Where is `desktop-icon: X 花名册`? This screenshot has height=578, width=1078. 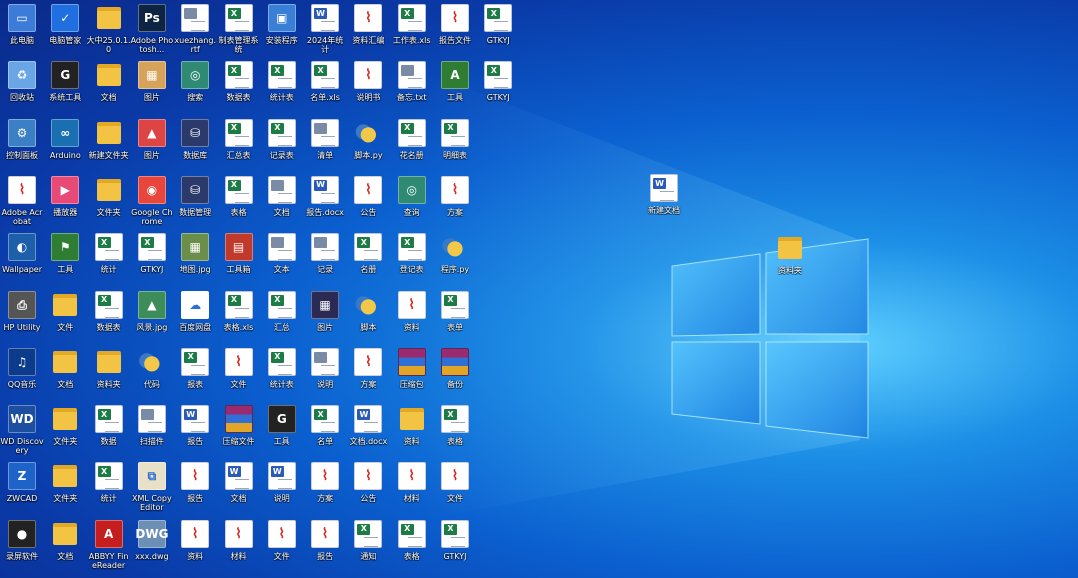
desktop-icon: X 花名册 is located at coordinates (412, 145).